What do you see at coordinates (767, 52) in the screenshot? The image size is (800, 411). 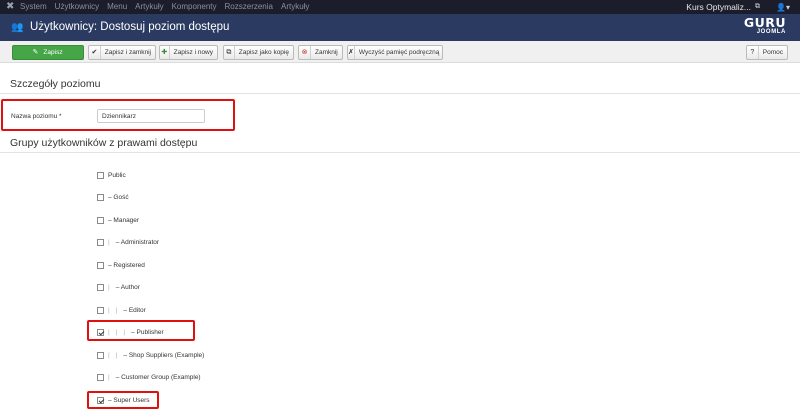 I see `help-button: ? Pomoc` at bounding box center [767, 52].